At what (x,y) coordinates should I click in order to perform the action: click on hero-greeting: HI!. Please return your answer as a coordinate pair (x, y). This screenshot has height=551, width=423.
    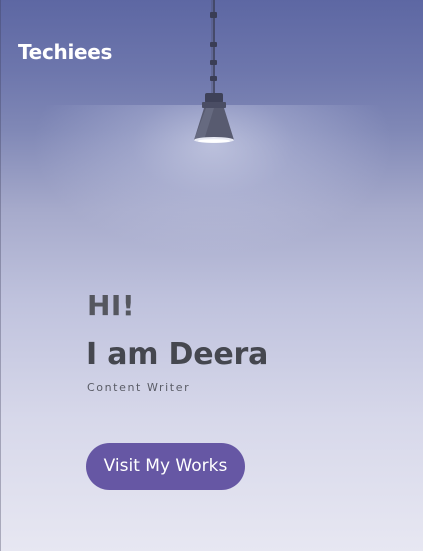
    Looking at the image, I should click on (111, 305).